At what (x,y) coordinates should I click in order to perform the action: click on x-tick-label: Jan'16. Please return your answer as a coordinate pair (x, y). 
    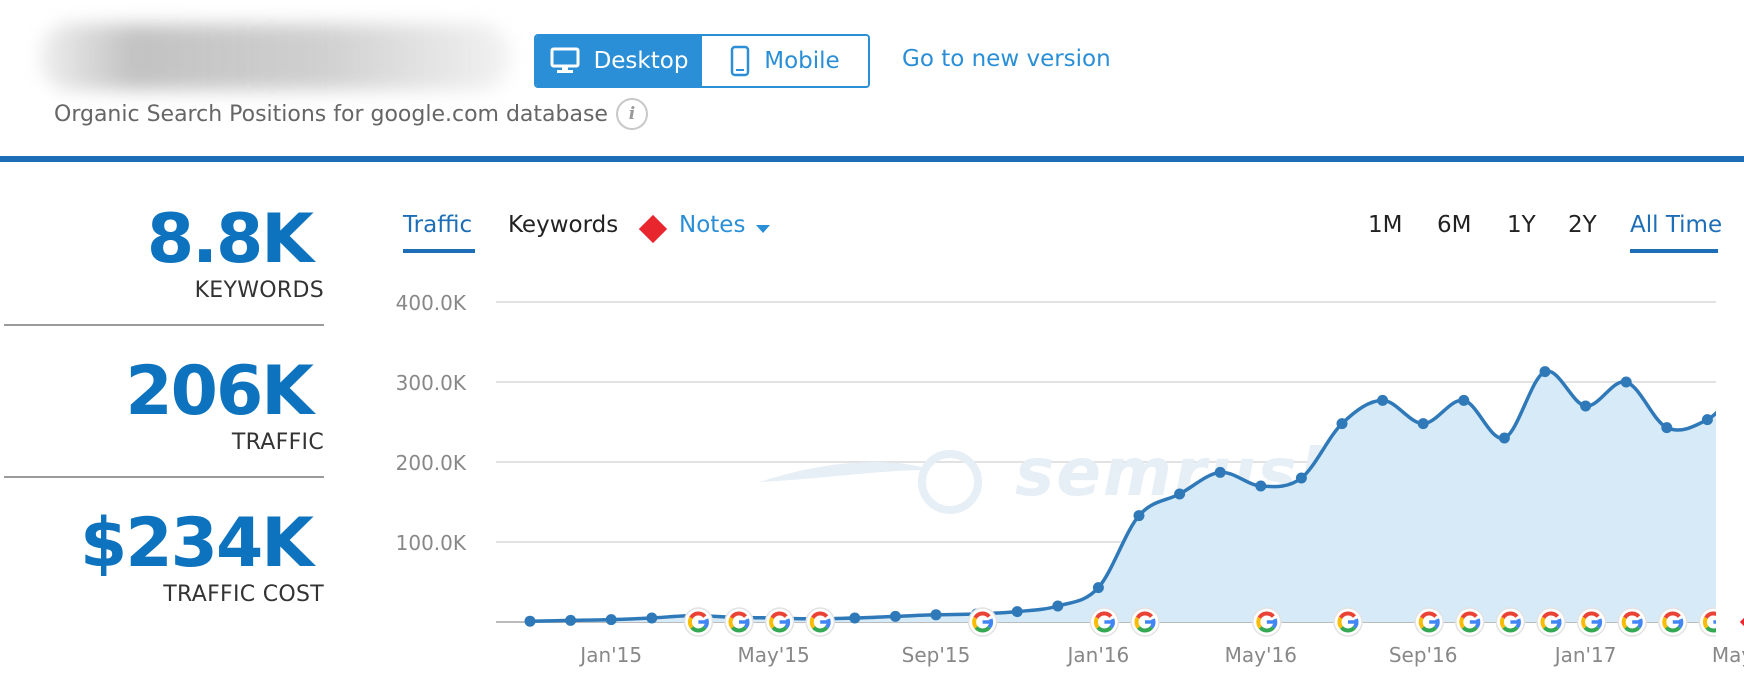
    Looking at the image, I should click on (1098, 655).